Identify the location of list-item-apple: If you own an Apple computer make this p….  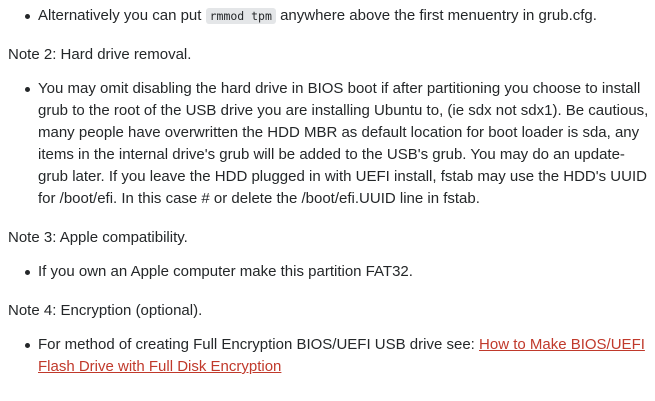
(337, 272).